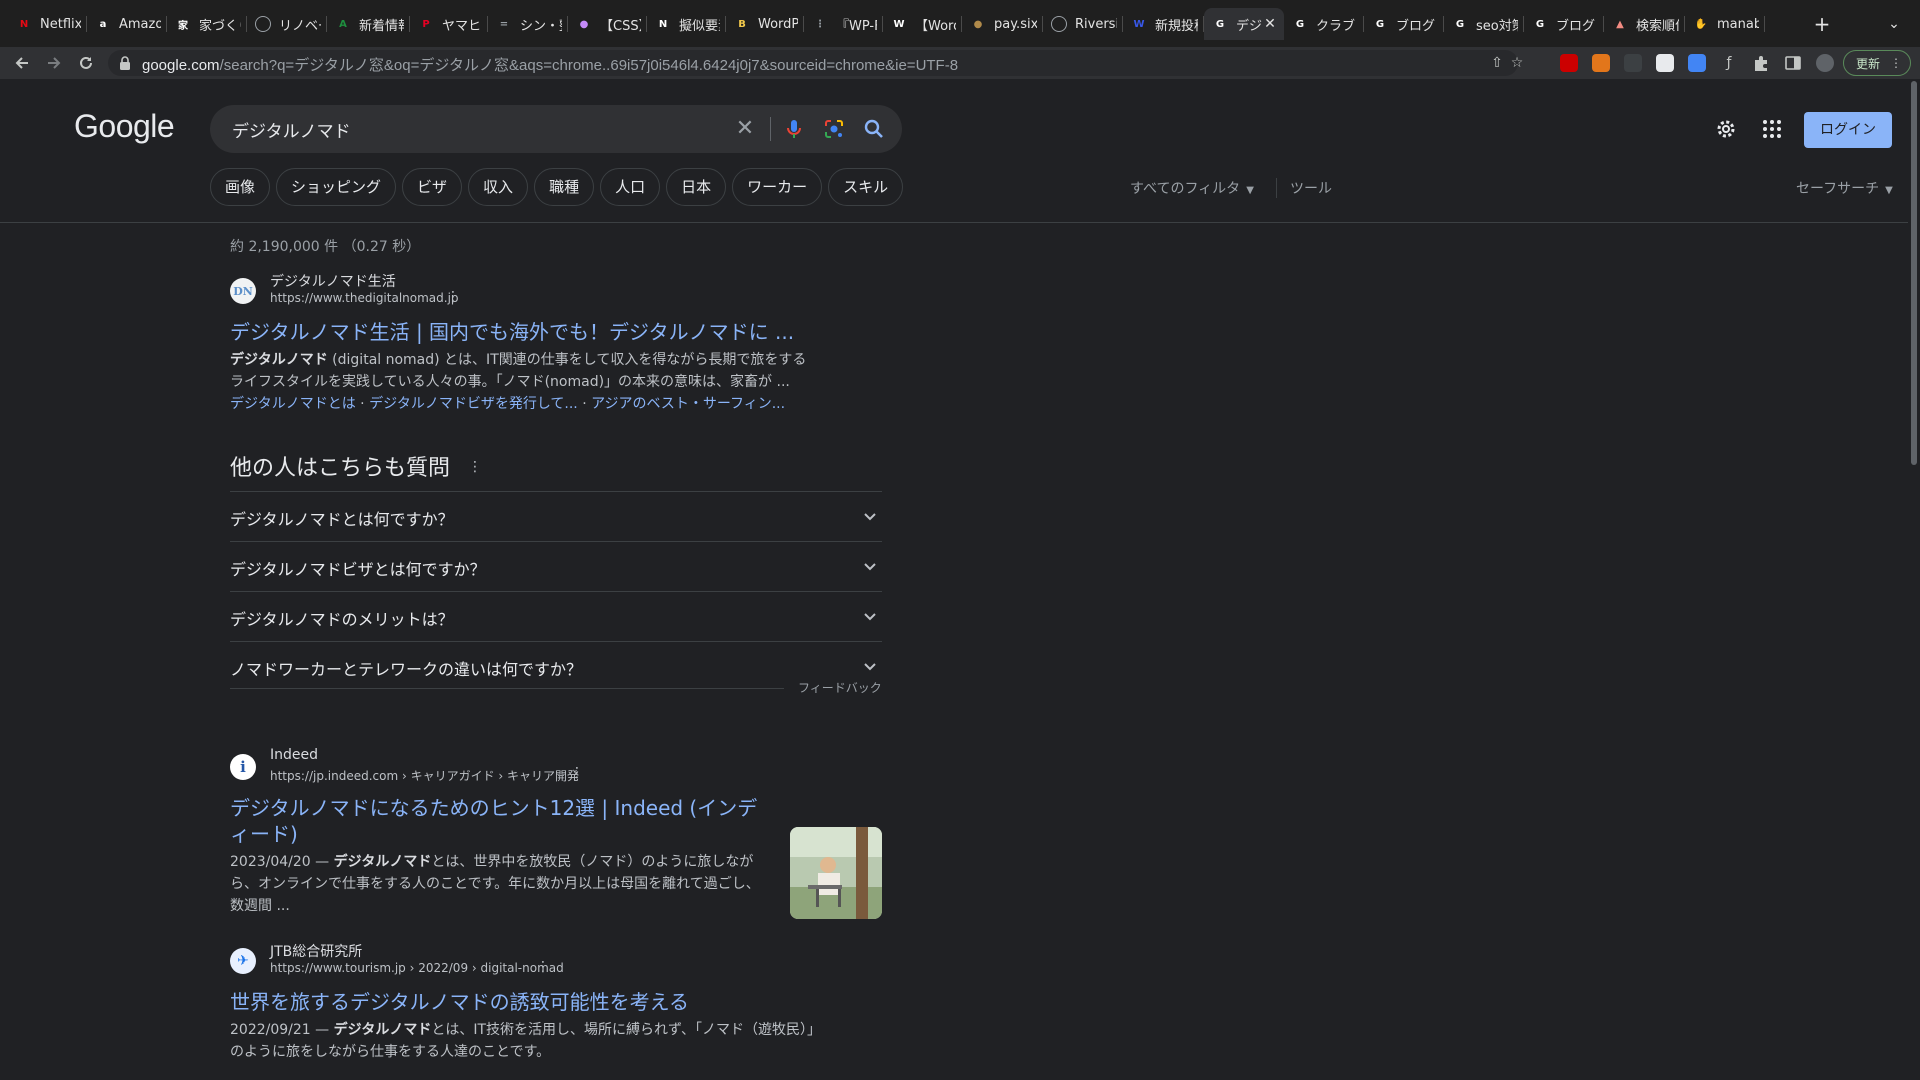  Describe the element at coordinates (22, 63) in the screenshot. I see `back-arrow-icon` at that location.